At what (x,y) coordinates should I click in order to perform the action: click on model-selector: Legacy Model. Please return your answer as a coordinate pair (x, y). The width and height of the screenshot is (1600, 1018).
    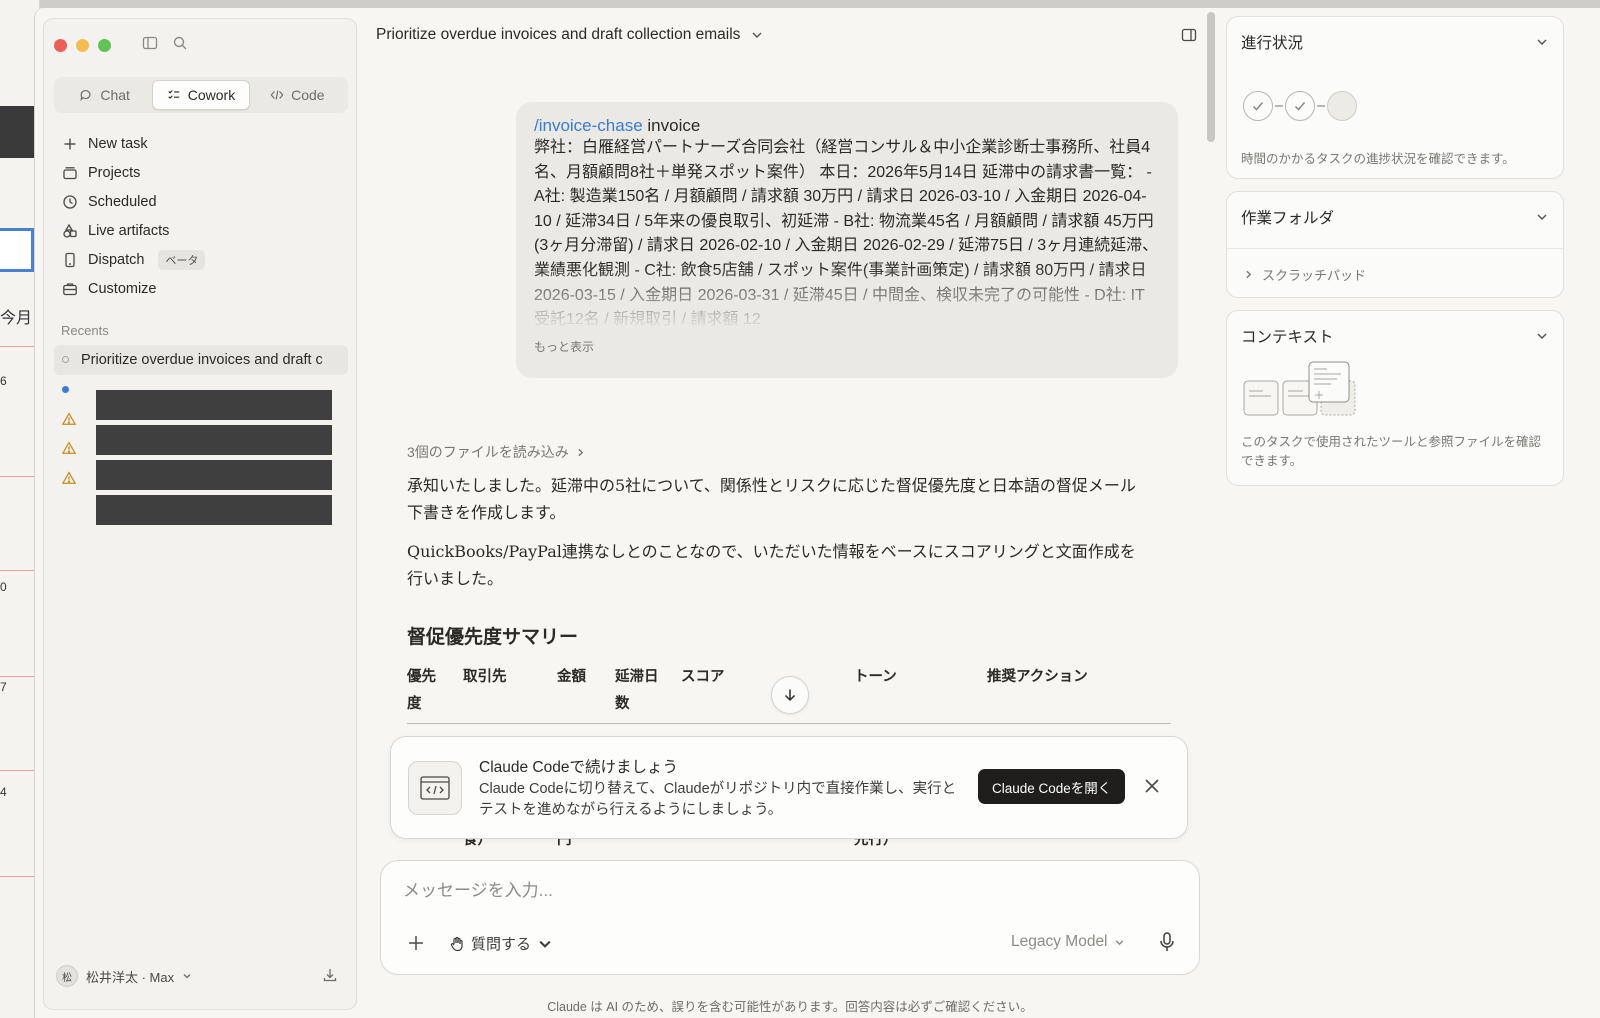
    Looking at the image, I should click on (1068, 942).